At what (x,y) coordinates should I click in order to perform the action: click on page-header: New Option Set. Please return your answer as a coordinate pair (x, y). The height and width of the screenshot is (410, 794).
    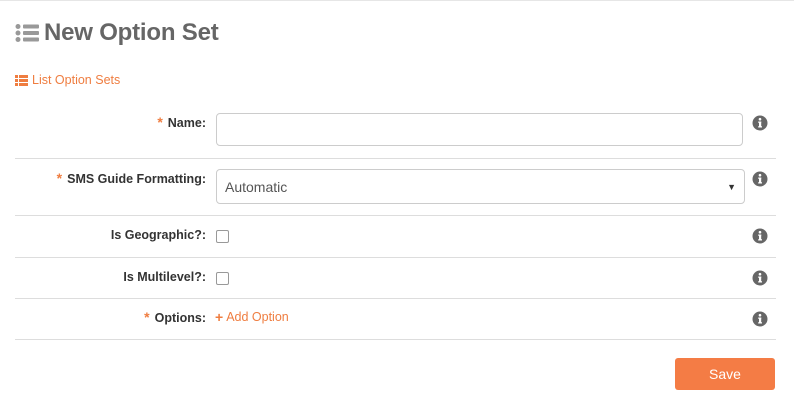
    Looking at the image, I should click on (117, 33).